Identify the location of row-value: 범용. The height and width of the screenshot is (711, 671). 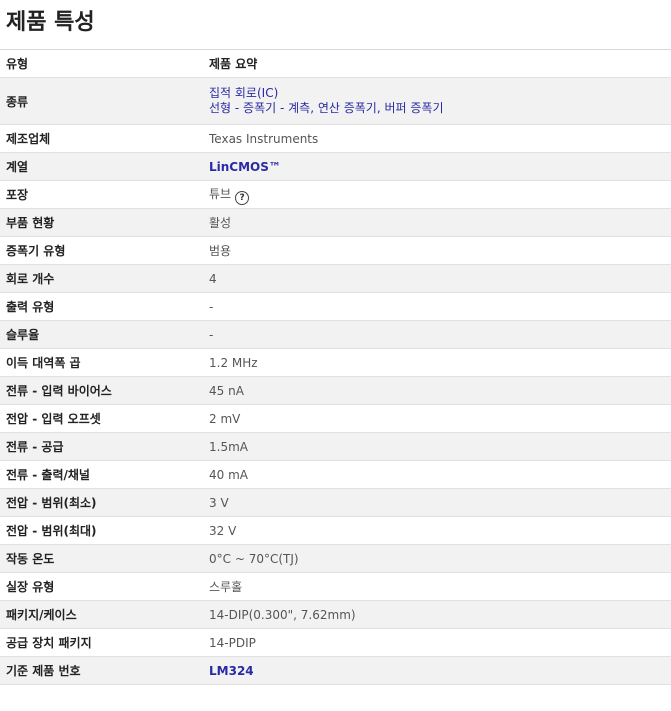
(437, 250).